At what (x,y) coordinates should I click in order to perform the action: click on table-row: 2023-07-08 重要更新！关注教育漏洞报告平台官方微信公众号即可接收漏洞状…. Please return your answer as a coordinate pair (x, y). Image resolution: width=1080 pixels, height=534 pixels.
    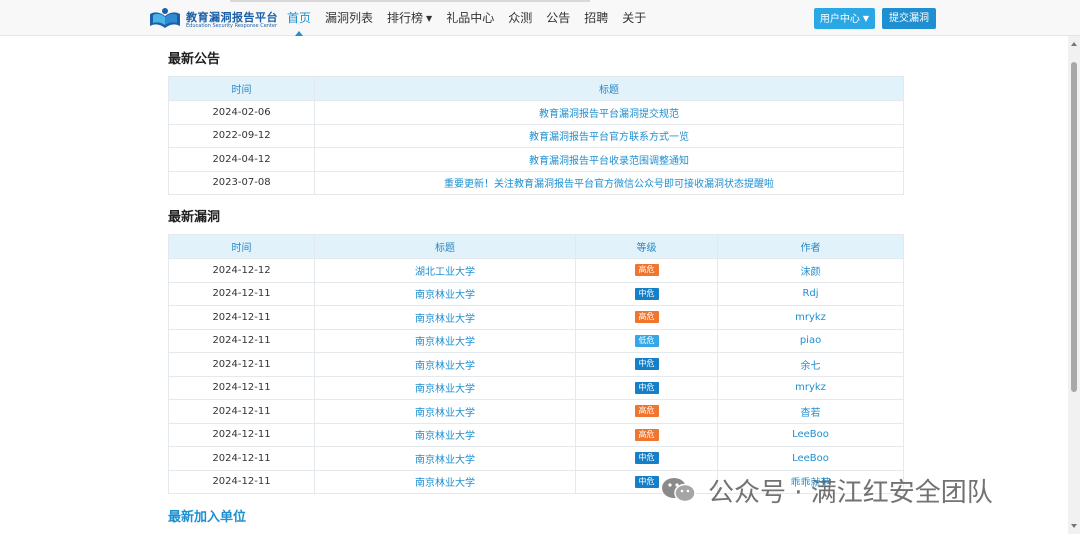
    Looking at the image, I should click on (536, 182).